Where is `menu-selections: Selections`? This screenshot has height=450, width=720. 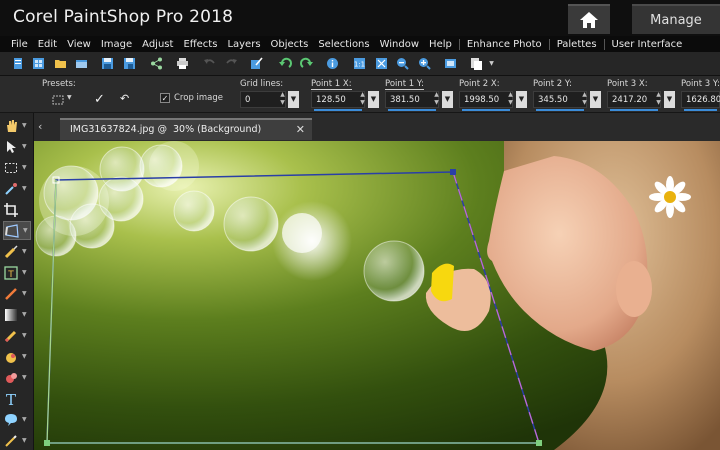 menu-selections: Selections is located at coordinates (343, 44).